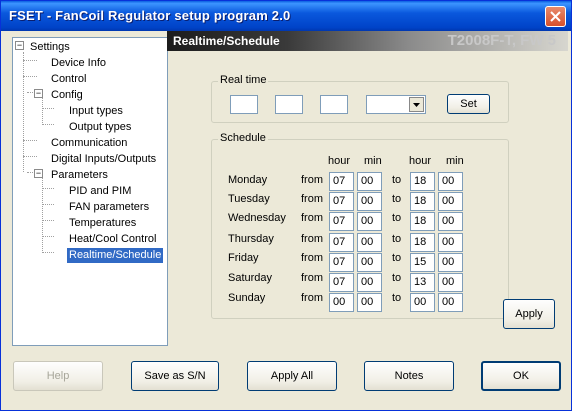 The image size is (572, 411). Describe the element at coordinates (468, 104) in the screenshot. I see `set-button: Set` at that location.